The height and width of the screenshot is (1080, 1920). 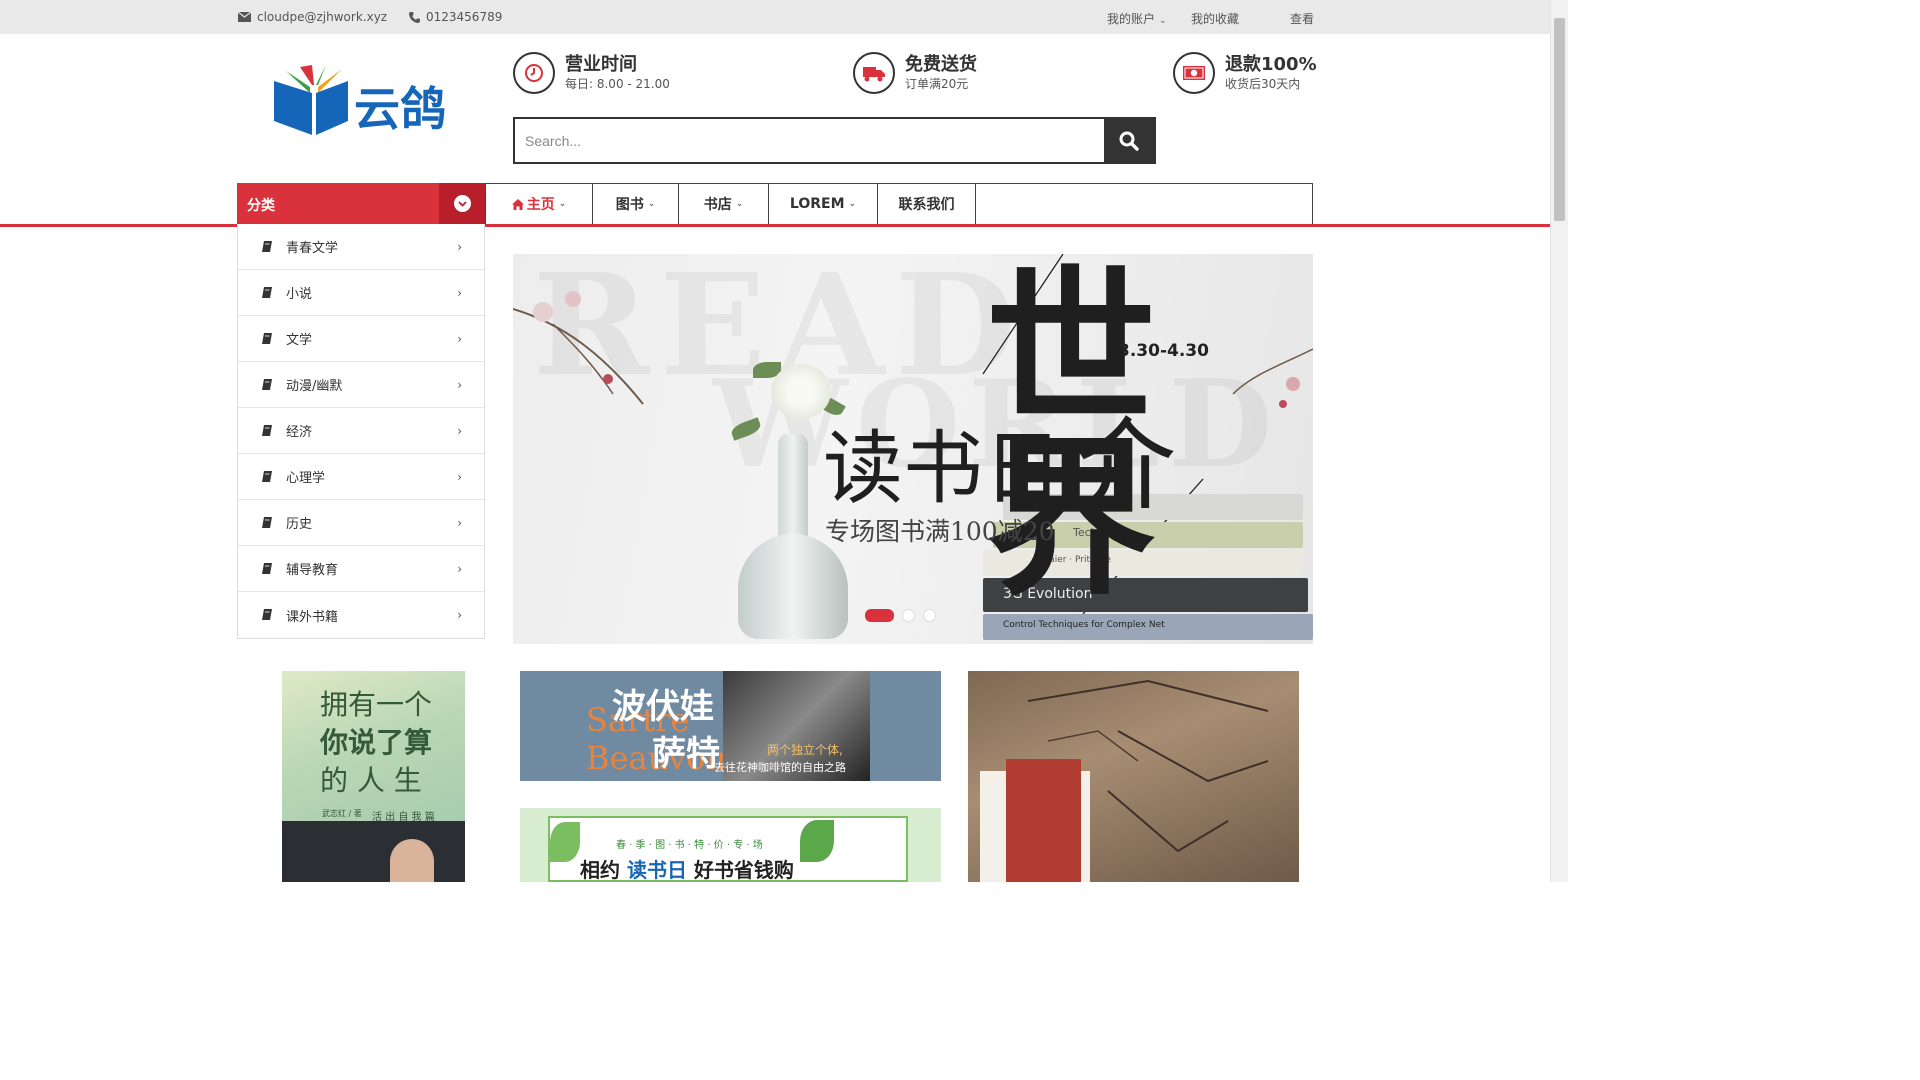 What do you see at coordinates (534, 73) in the screenshot?
I see `clock-icon` at bounding box center [534, 73].